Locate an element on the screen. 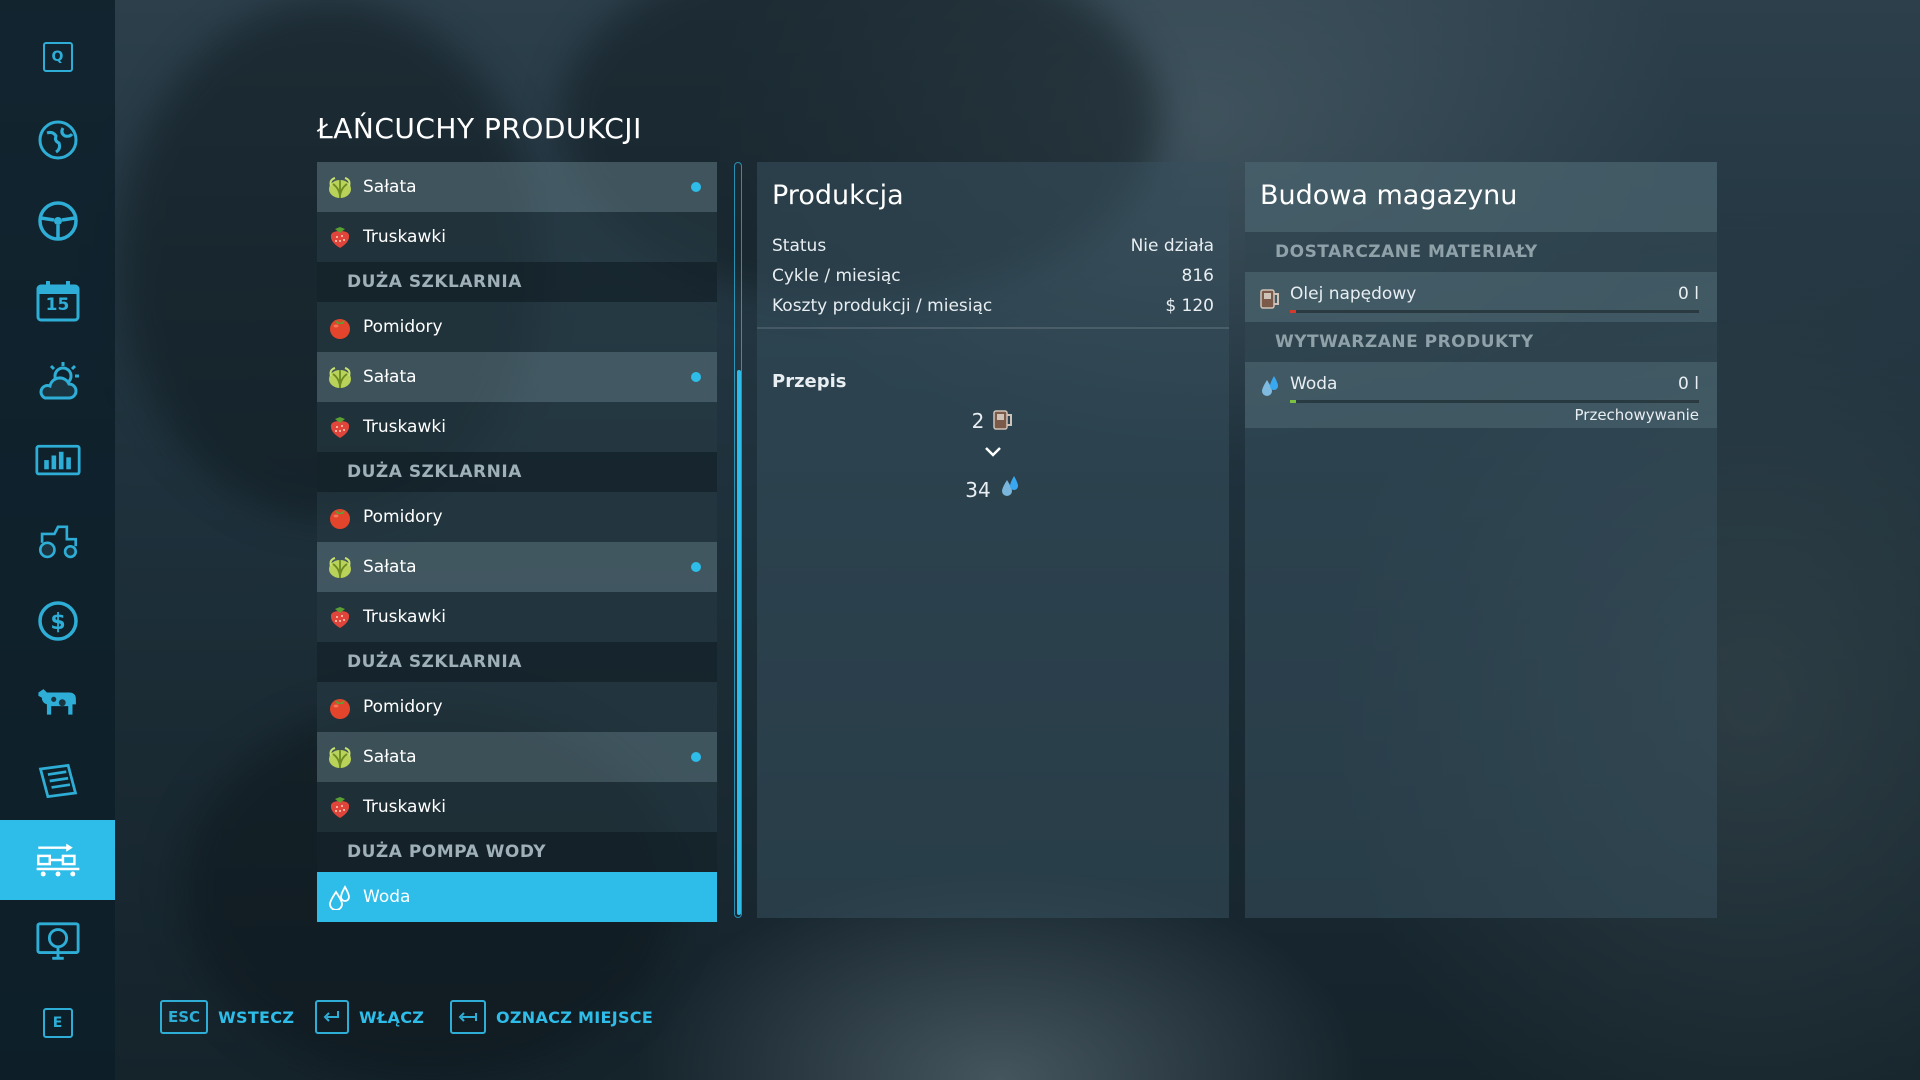 This screenshot has width=1920, height=1080. sidebar-item-statistics is located at coordinates (57, 461).